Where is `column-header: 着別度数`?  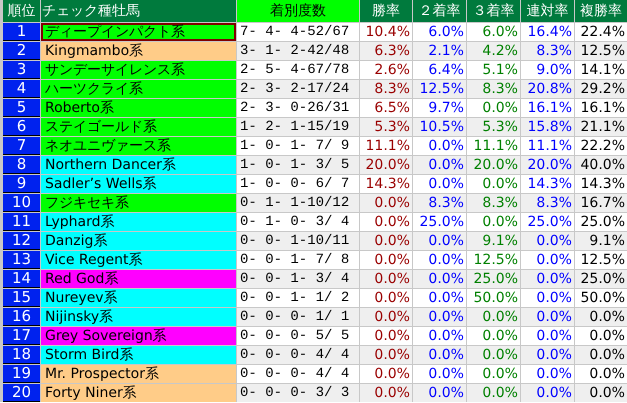
column-header: 着別度数 is located at coordinates (298, 11).